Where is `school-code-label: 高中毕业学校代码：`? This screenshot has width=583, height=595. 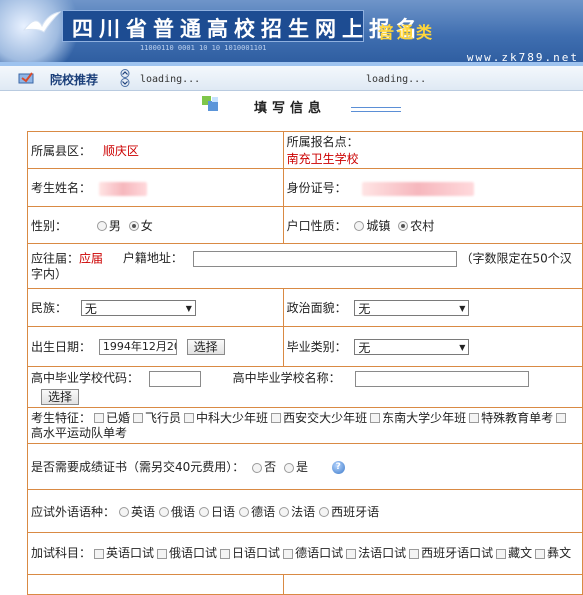 school-code-label: 高中毕业学校代码： is located at coordinates (85, 378).